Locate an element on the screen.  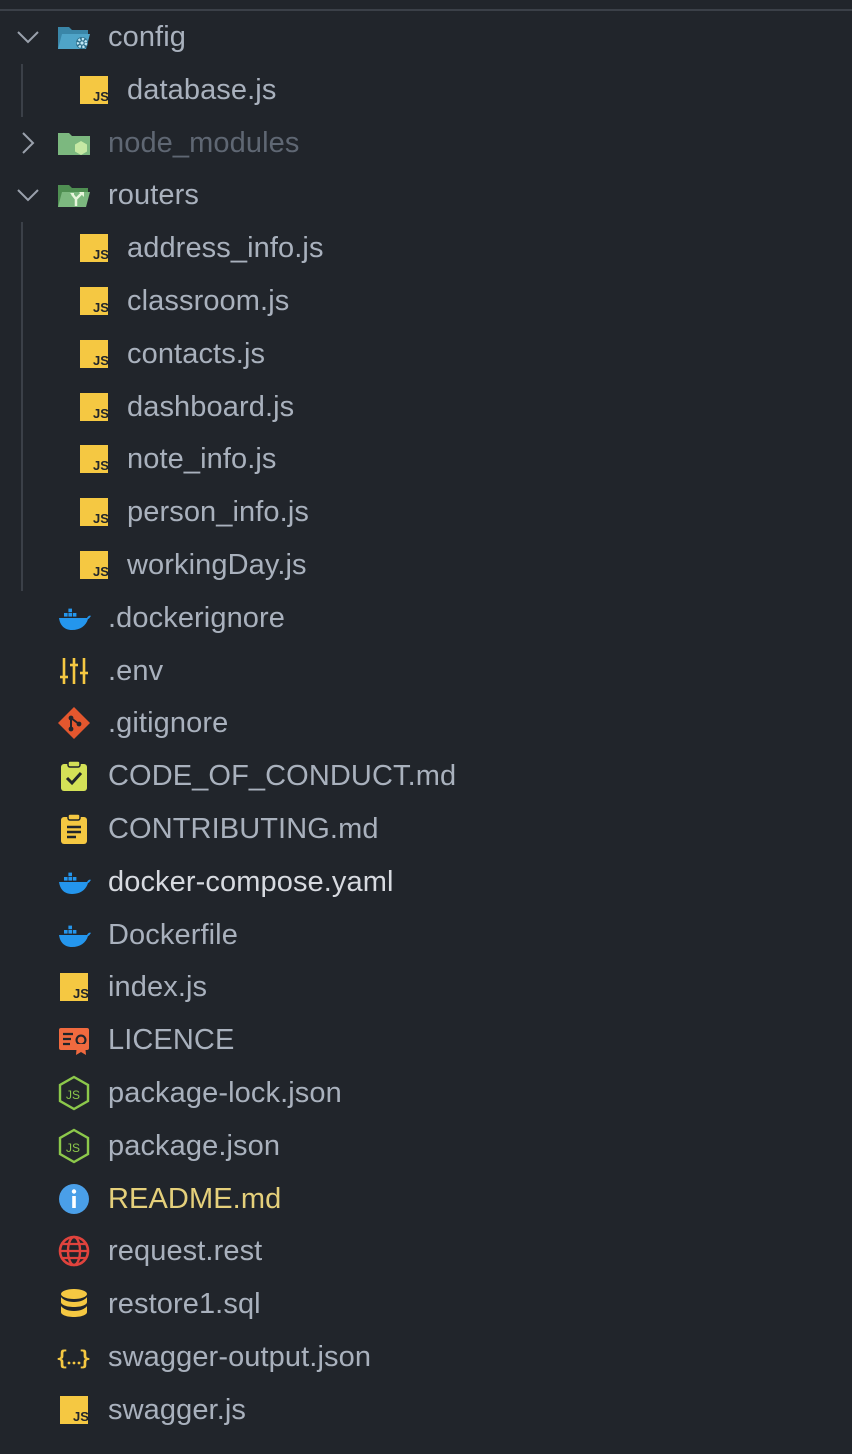
file-index-js: JS index.js is located at coordinates (426, 987).